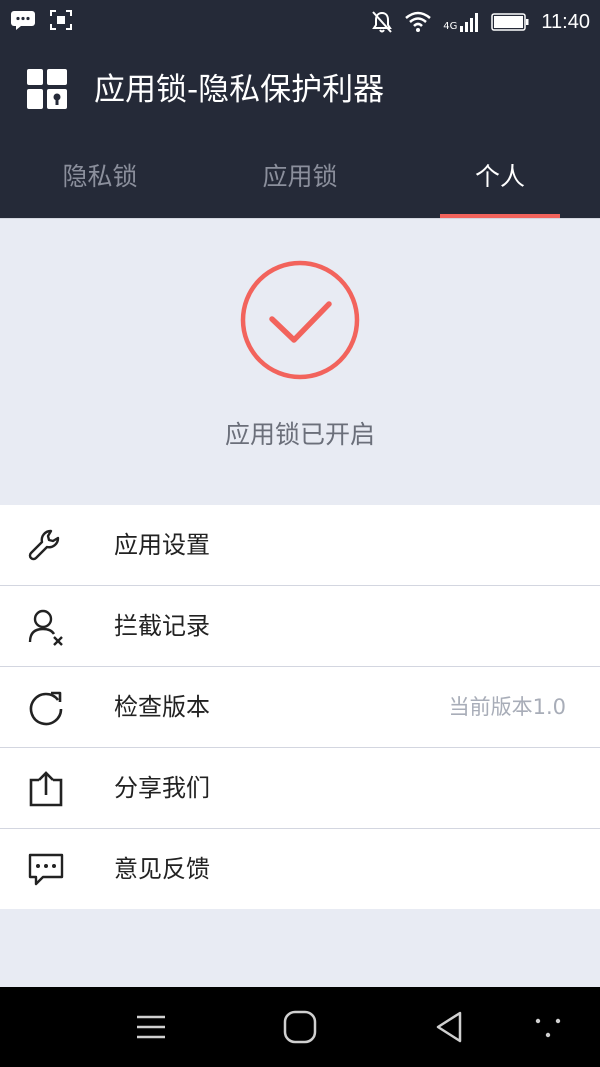 The width and height of the screenshot is (600, 1067). What do you see at coordinates (548, 1027) in the screenshot?
I see `more-dots-icon` at bounding box center [548, 1027].